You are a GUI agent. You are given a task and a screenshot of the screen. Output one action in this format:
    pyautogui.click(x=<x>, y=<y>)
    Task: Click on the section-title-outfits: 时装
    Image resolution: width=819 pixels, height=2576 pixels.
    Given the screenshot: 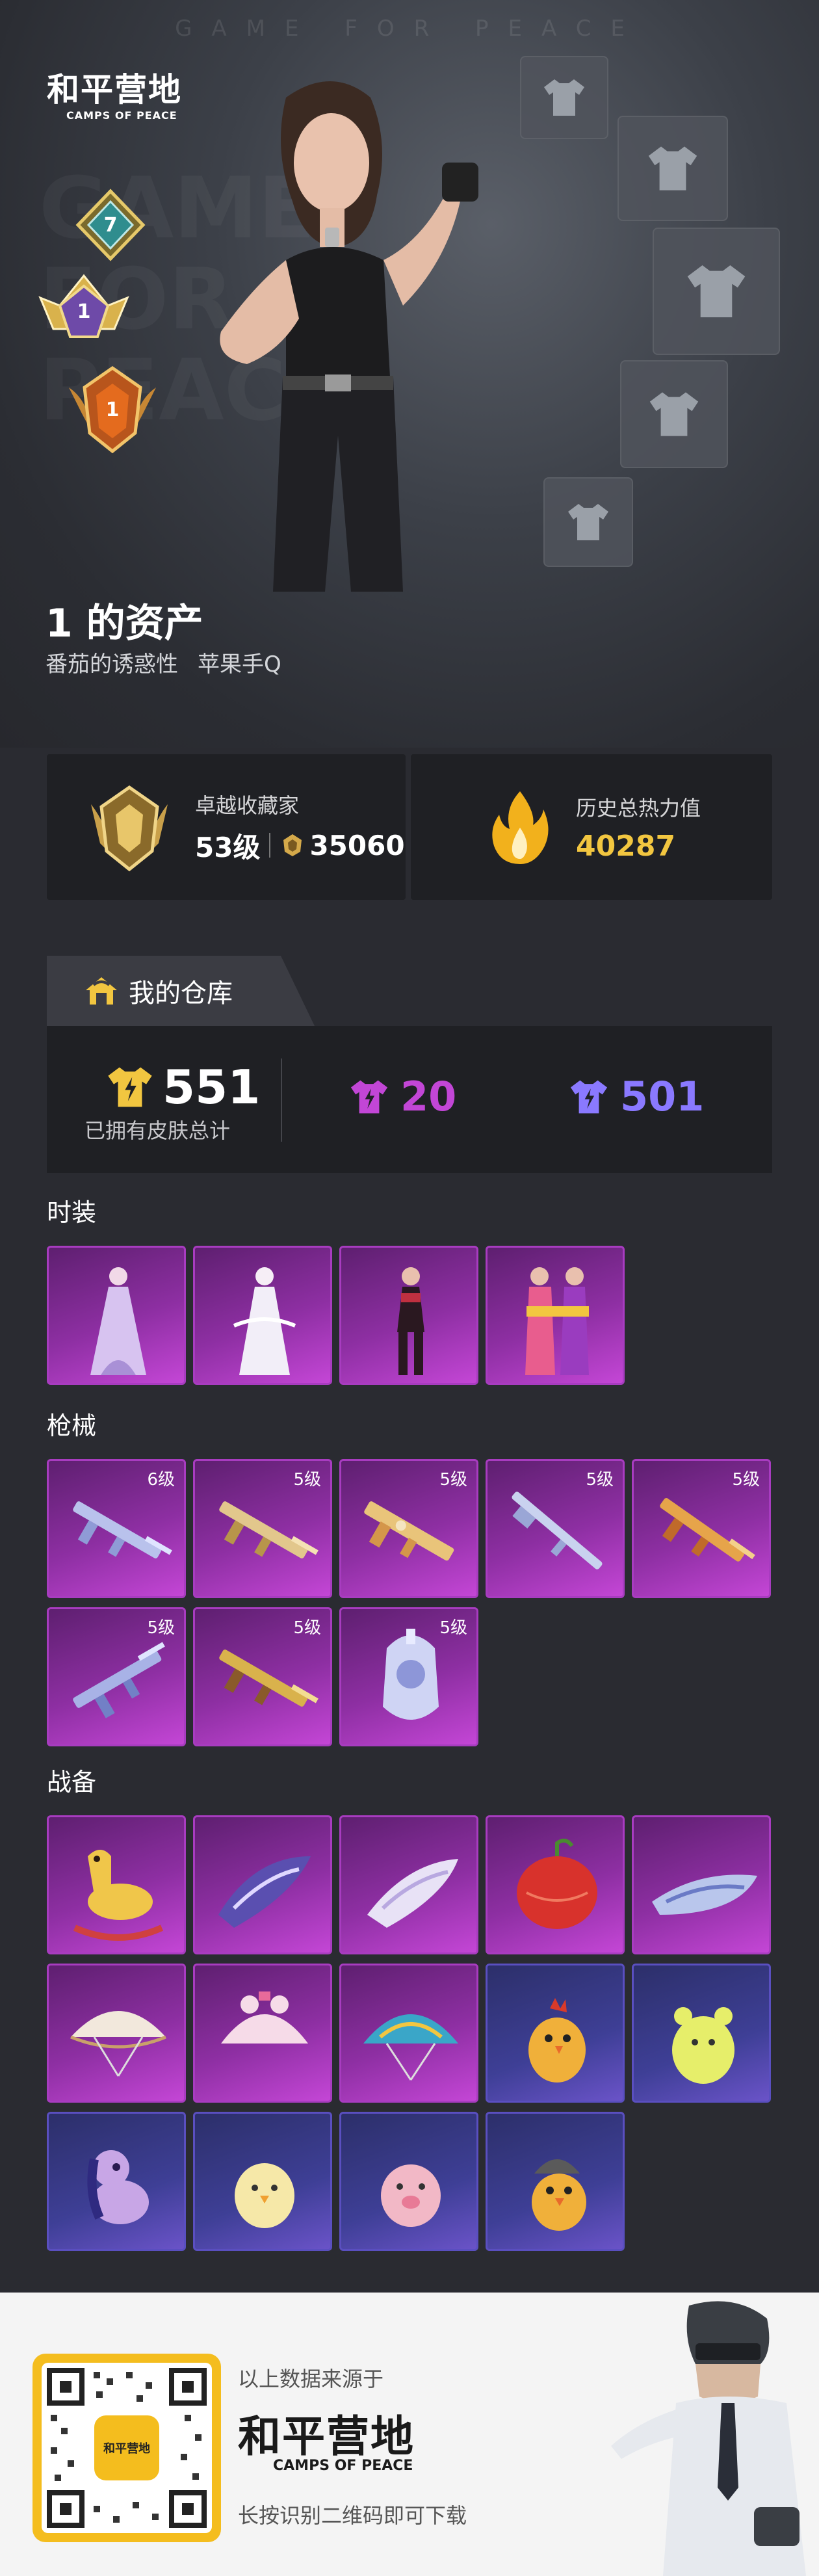 What is the action you would take?
    pyautogui.click(x=72, y=1212)
    